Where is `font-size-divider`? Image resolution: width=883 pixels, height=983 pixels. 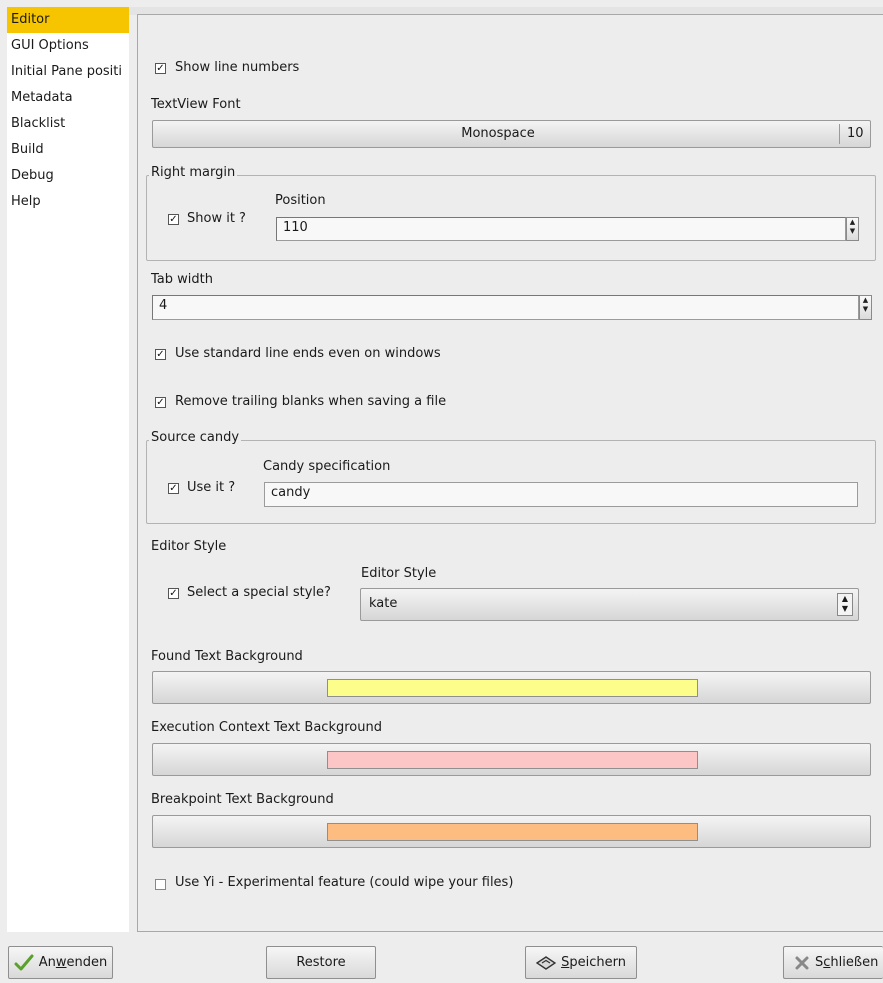 font-size-divider is located at coordinates (839, 134).